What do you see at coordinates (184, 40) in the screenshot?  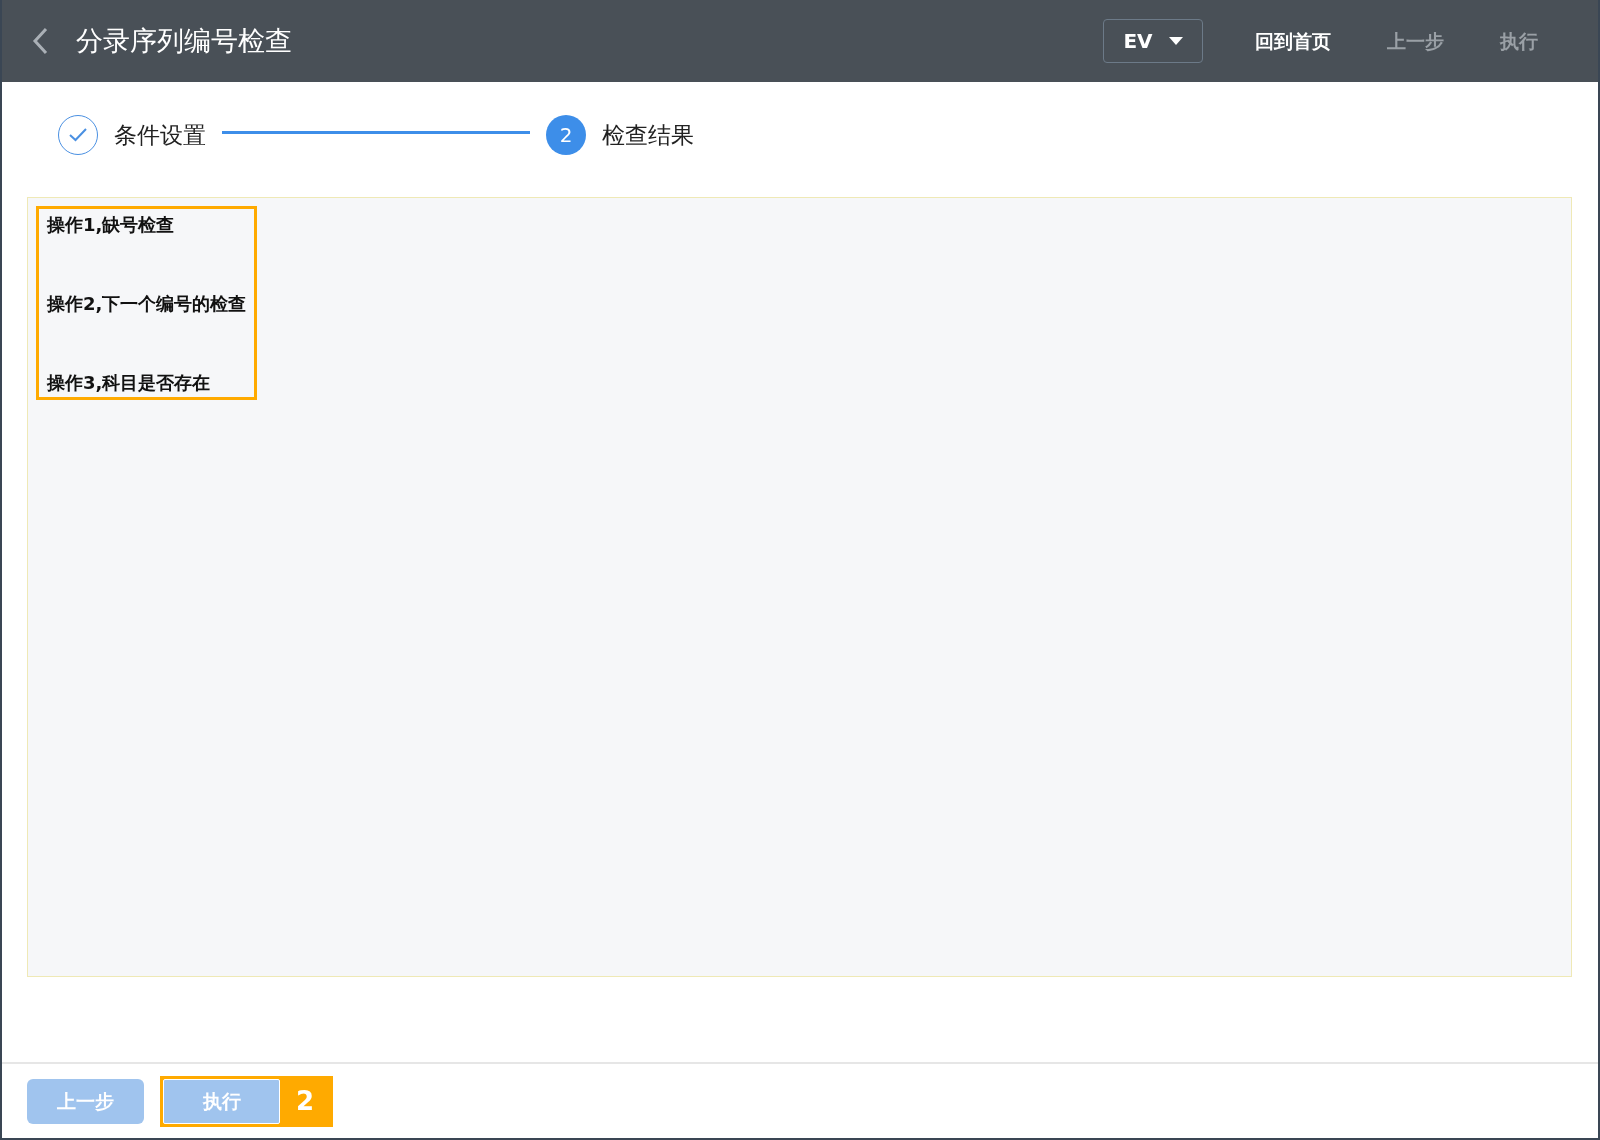 I see `page-title: 分录序列编号检查` at bounding box center [184, 40].